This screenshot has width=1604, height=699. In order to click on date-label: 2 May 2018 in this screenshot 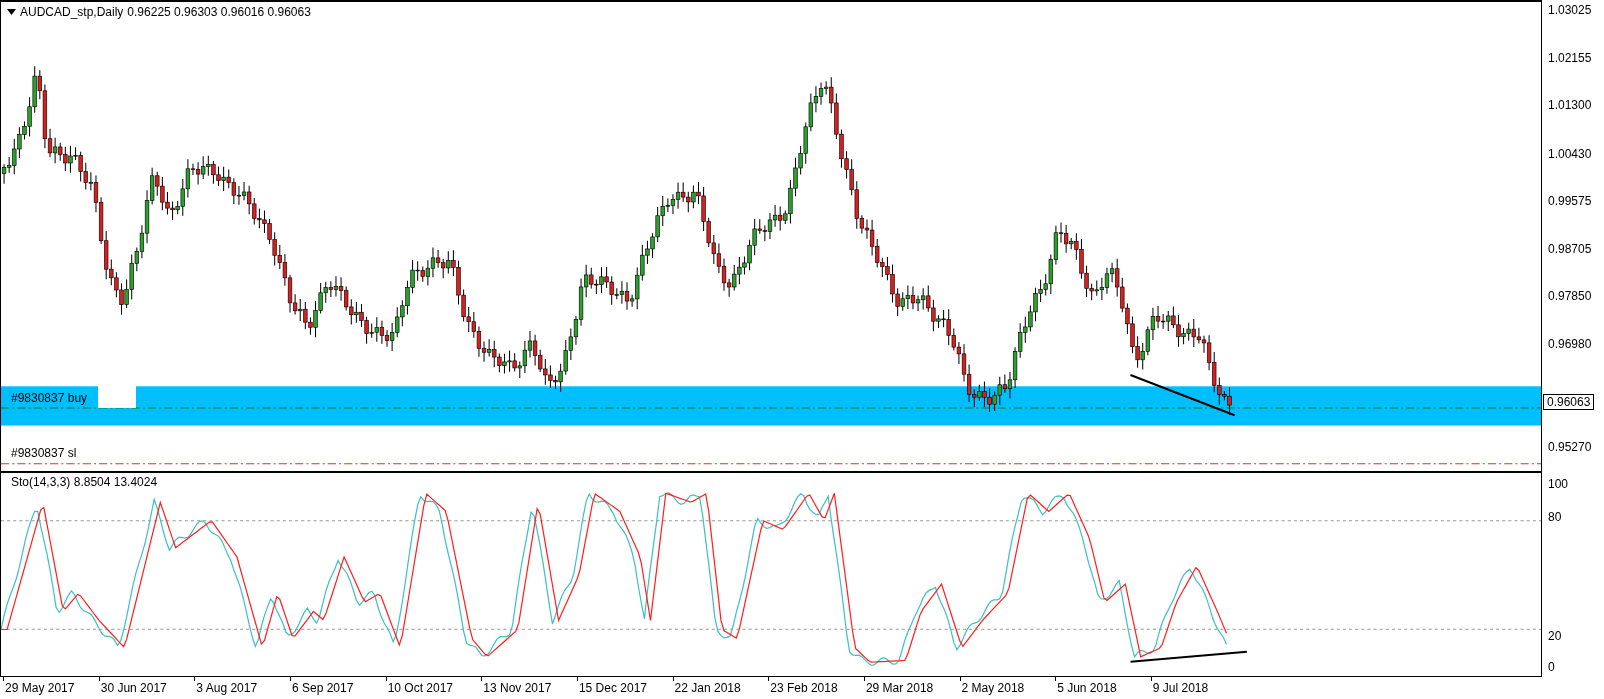, I will do `click(993, 688)`.